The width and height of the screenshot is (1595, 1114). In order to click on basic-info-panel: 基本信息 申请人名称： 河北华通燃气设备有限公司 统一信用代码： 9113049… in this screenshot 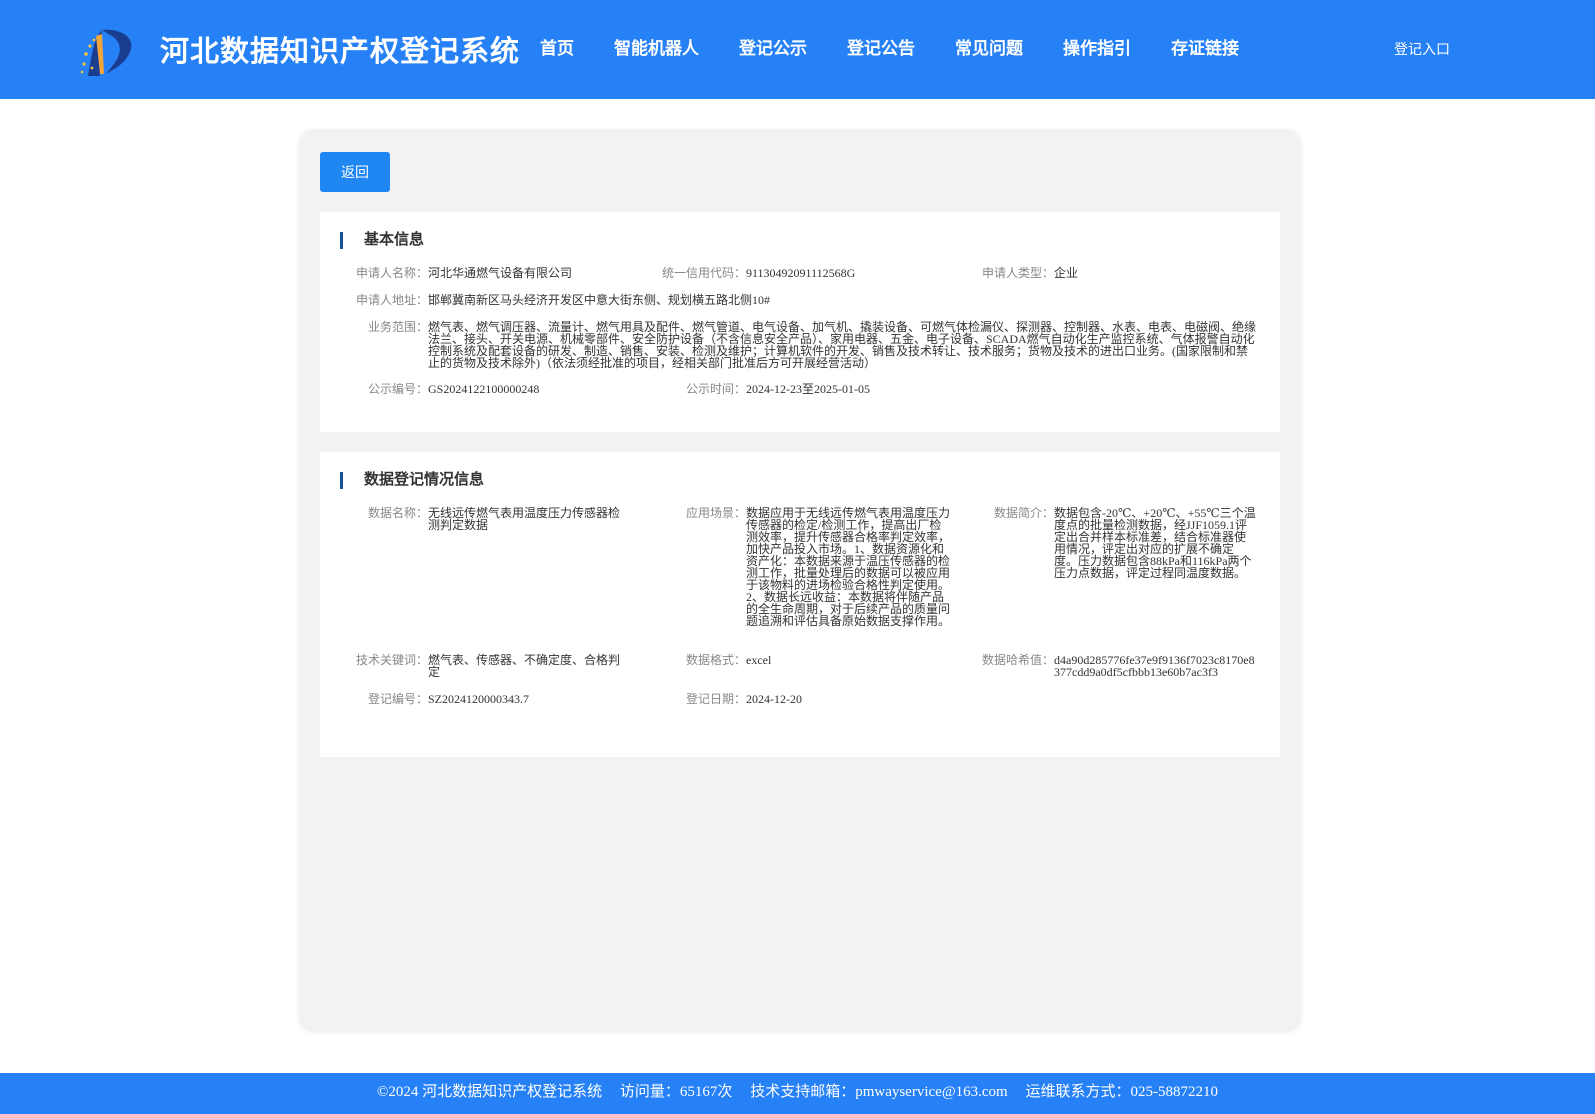, I will do `click(800, 322)`.